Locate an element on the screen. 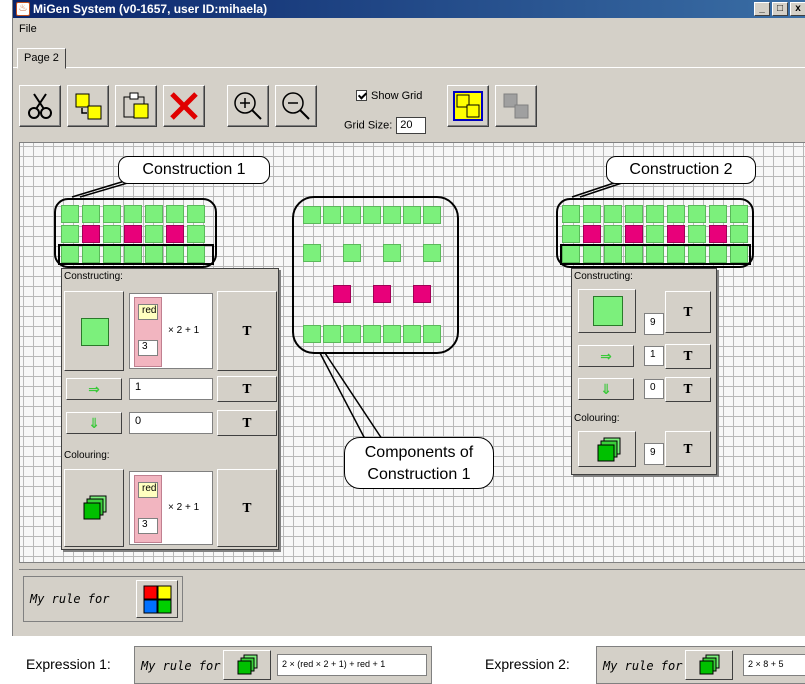  grid-size-control: Grid Size: 20 is located at coordinates (385, 125).